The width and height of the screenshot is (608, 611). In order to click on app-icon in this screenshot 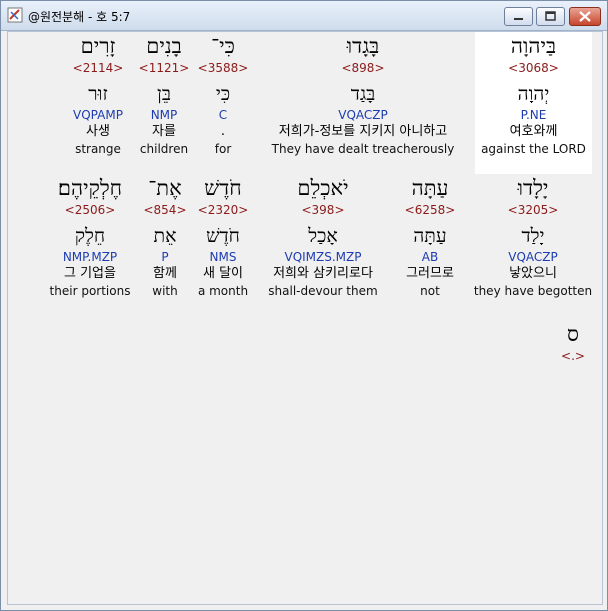, I will do `click(15, 15)`.